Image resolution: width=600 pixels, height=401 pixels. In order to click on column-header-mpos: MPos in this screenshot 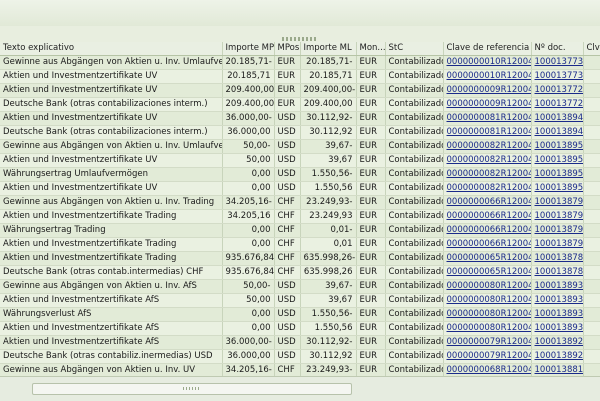, I will do `click(287, 49)`.